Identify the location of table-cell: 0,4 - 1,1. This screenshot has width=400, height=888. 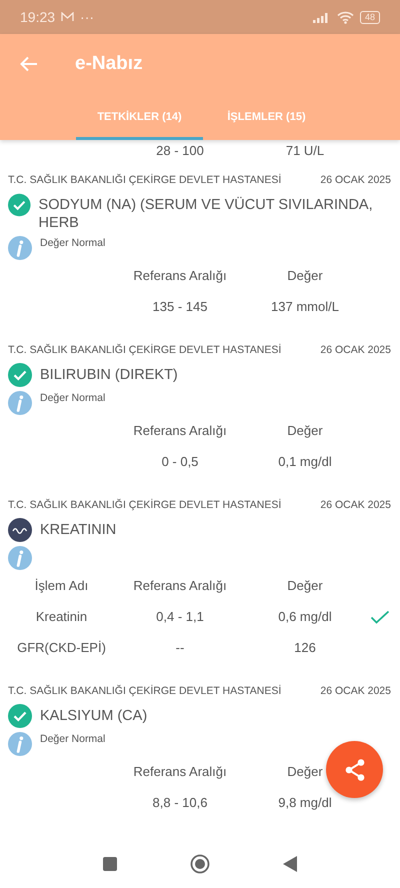
(180, 616).